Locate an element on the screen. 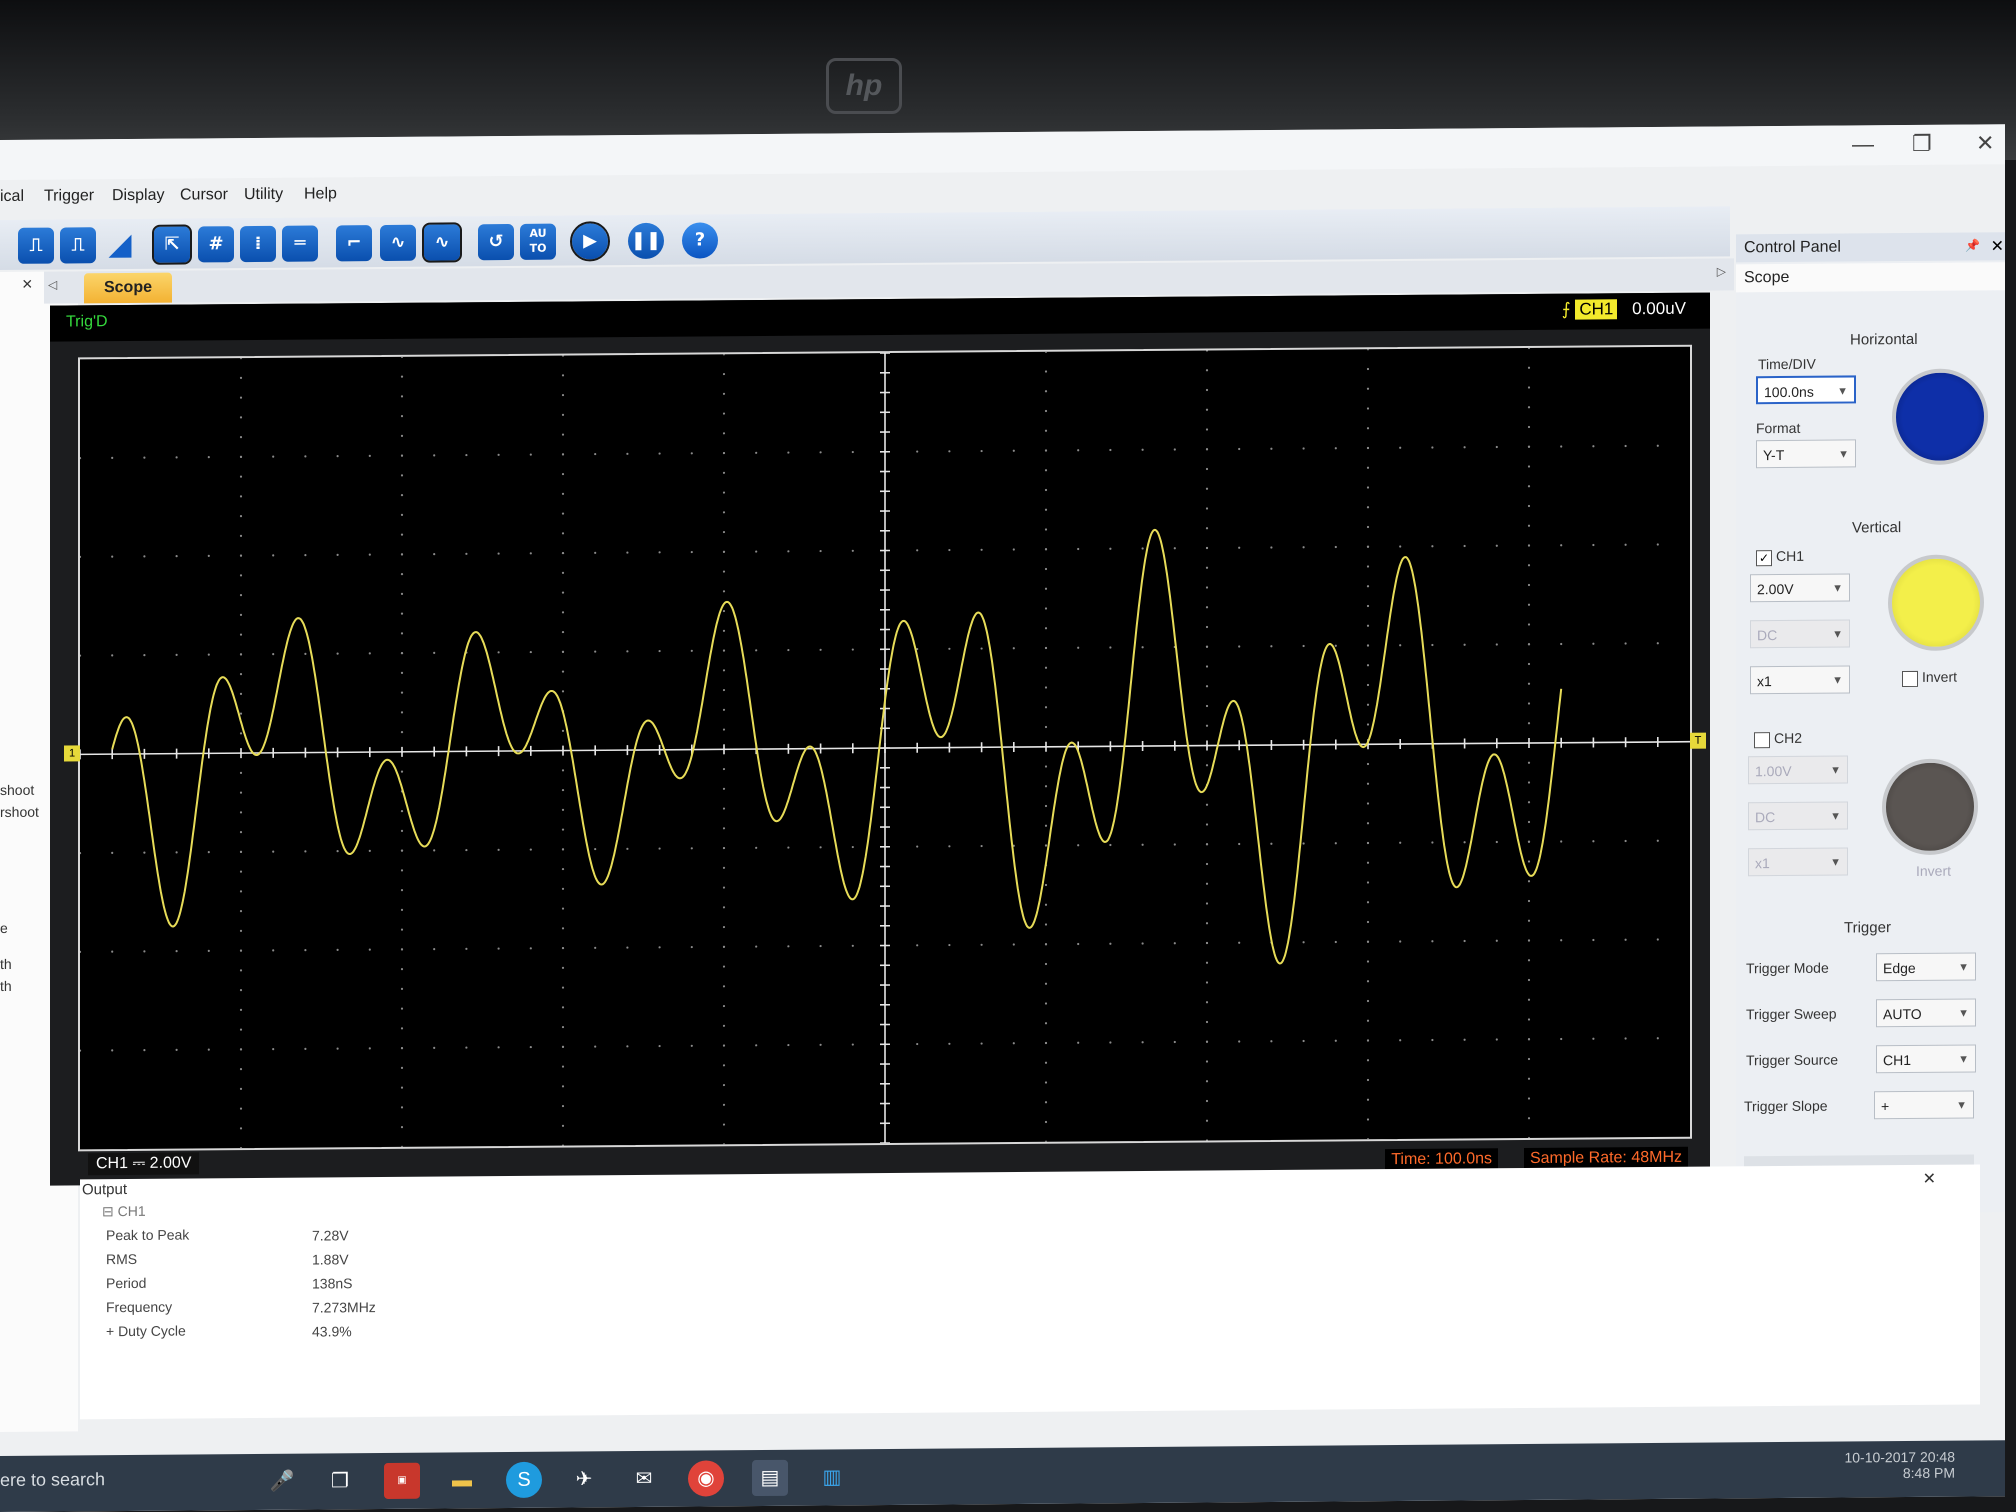 The width and height of the screenshot is (2016, 1512). control-panel-mode: Scope is located at coordinates (1870, 277).